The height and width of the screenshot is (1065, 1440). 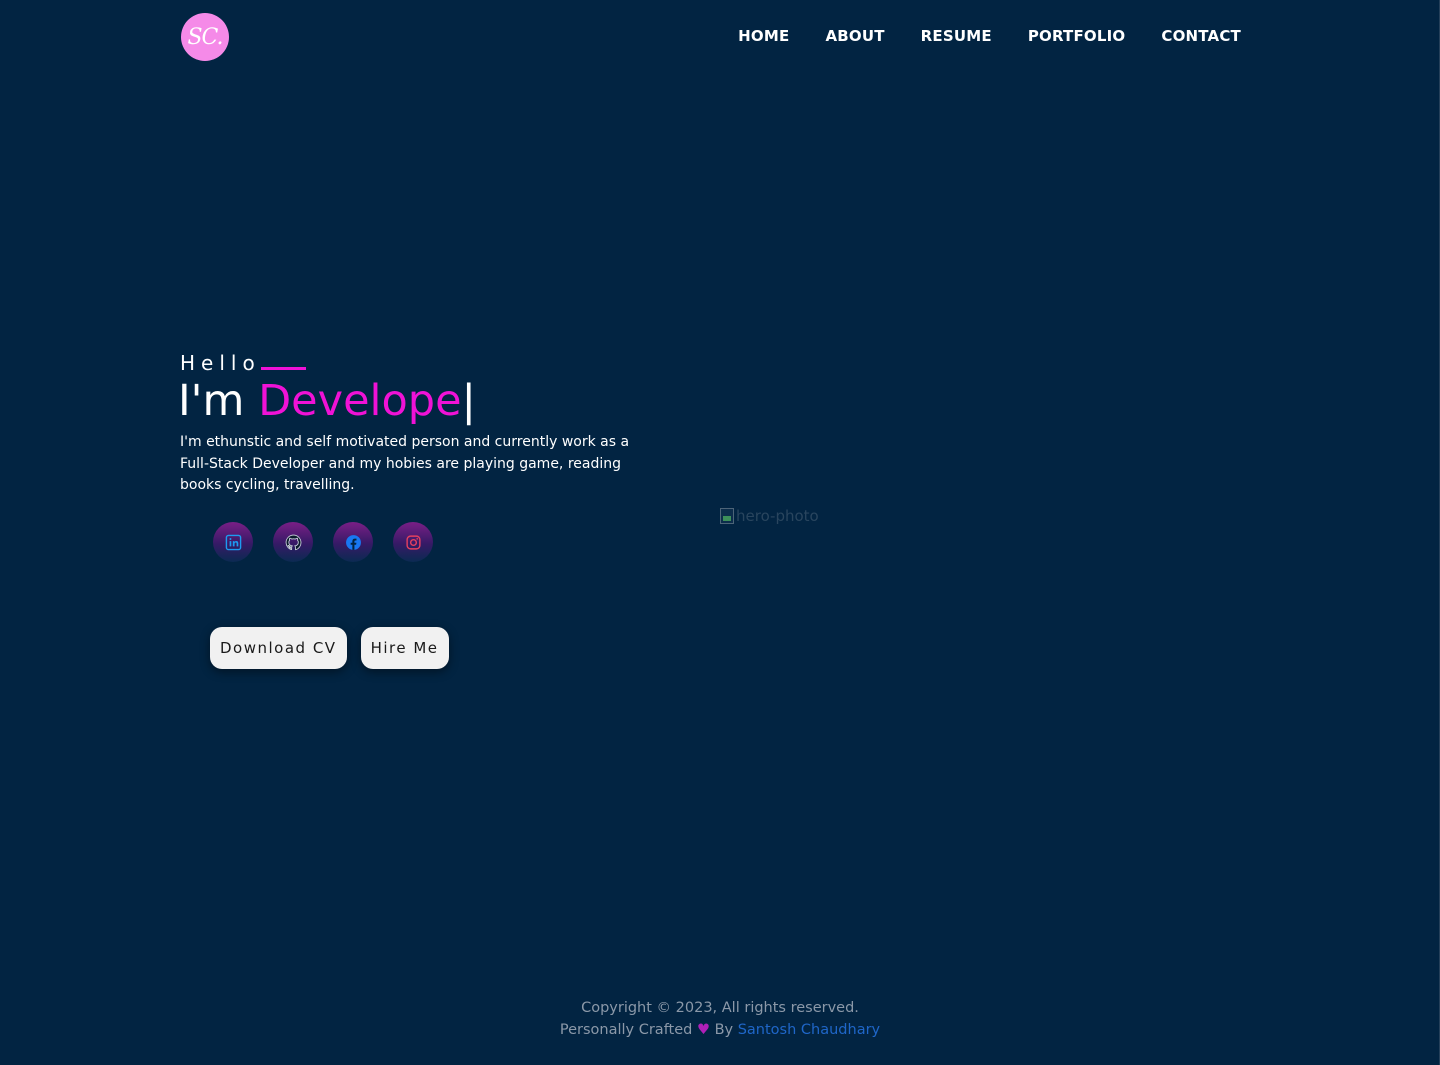 What do you see at coordinates (278, 648) in the screenshot?
I see `download-cv-button: Download CV` at bounding box center [278, 648].